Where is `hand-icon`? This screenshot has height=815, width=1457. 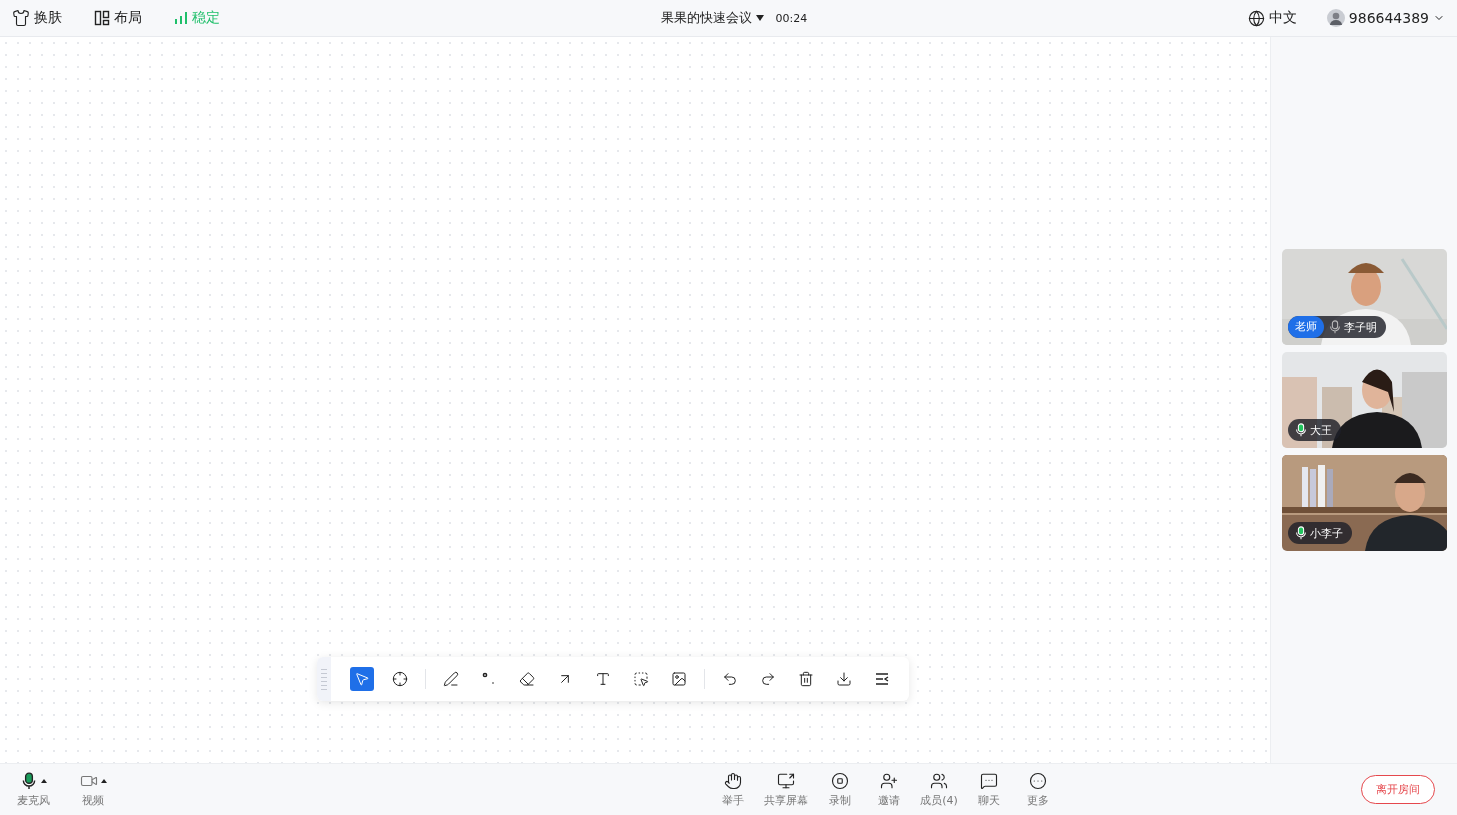 hand-icon is located at coordinates (732, 780).